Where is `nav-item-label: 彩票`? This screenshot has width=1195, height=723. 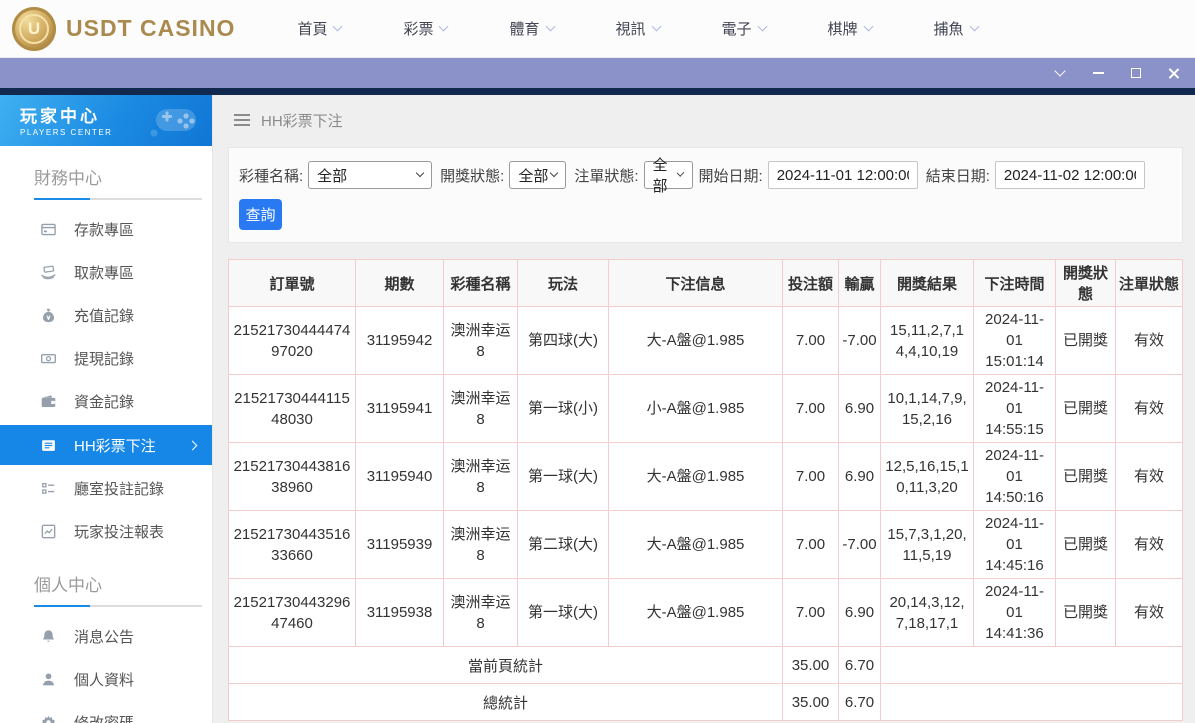
nav-item-label: 彩票 is located at coordinates (418, 29).